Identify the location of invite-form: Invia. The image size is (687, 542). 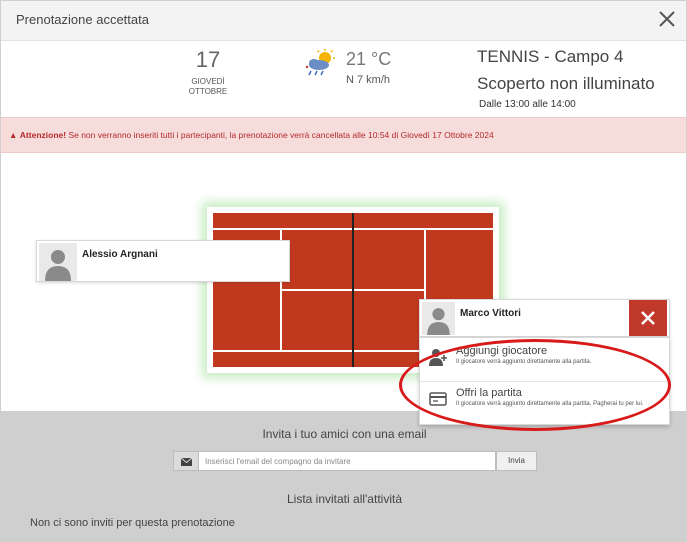
(355, 461).